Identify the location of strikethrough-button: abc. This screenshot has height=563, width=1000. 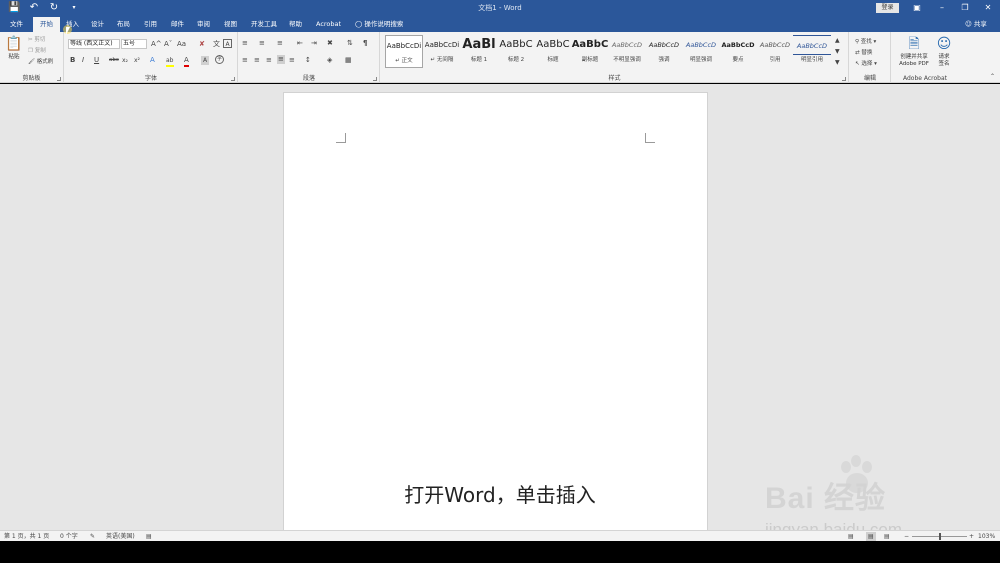
(114, 60).